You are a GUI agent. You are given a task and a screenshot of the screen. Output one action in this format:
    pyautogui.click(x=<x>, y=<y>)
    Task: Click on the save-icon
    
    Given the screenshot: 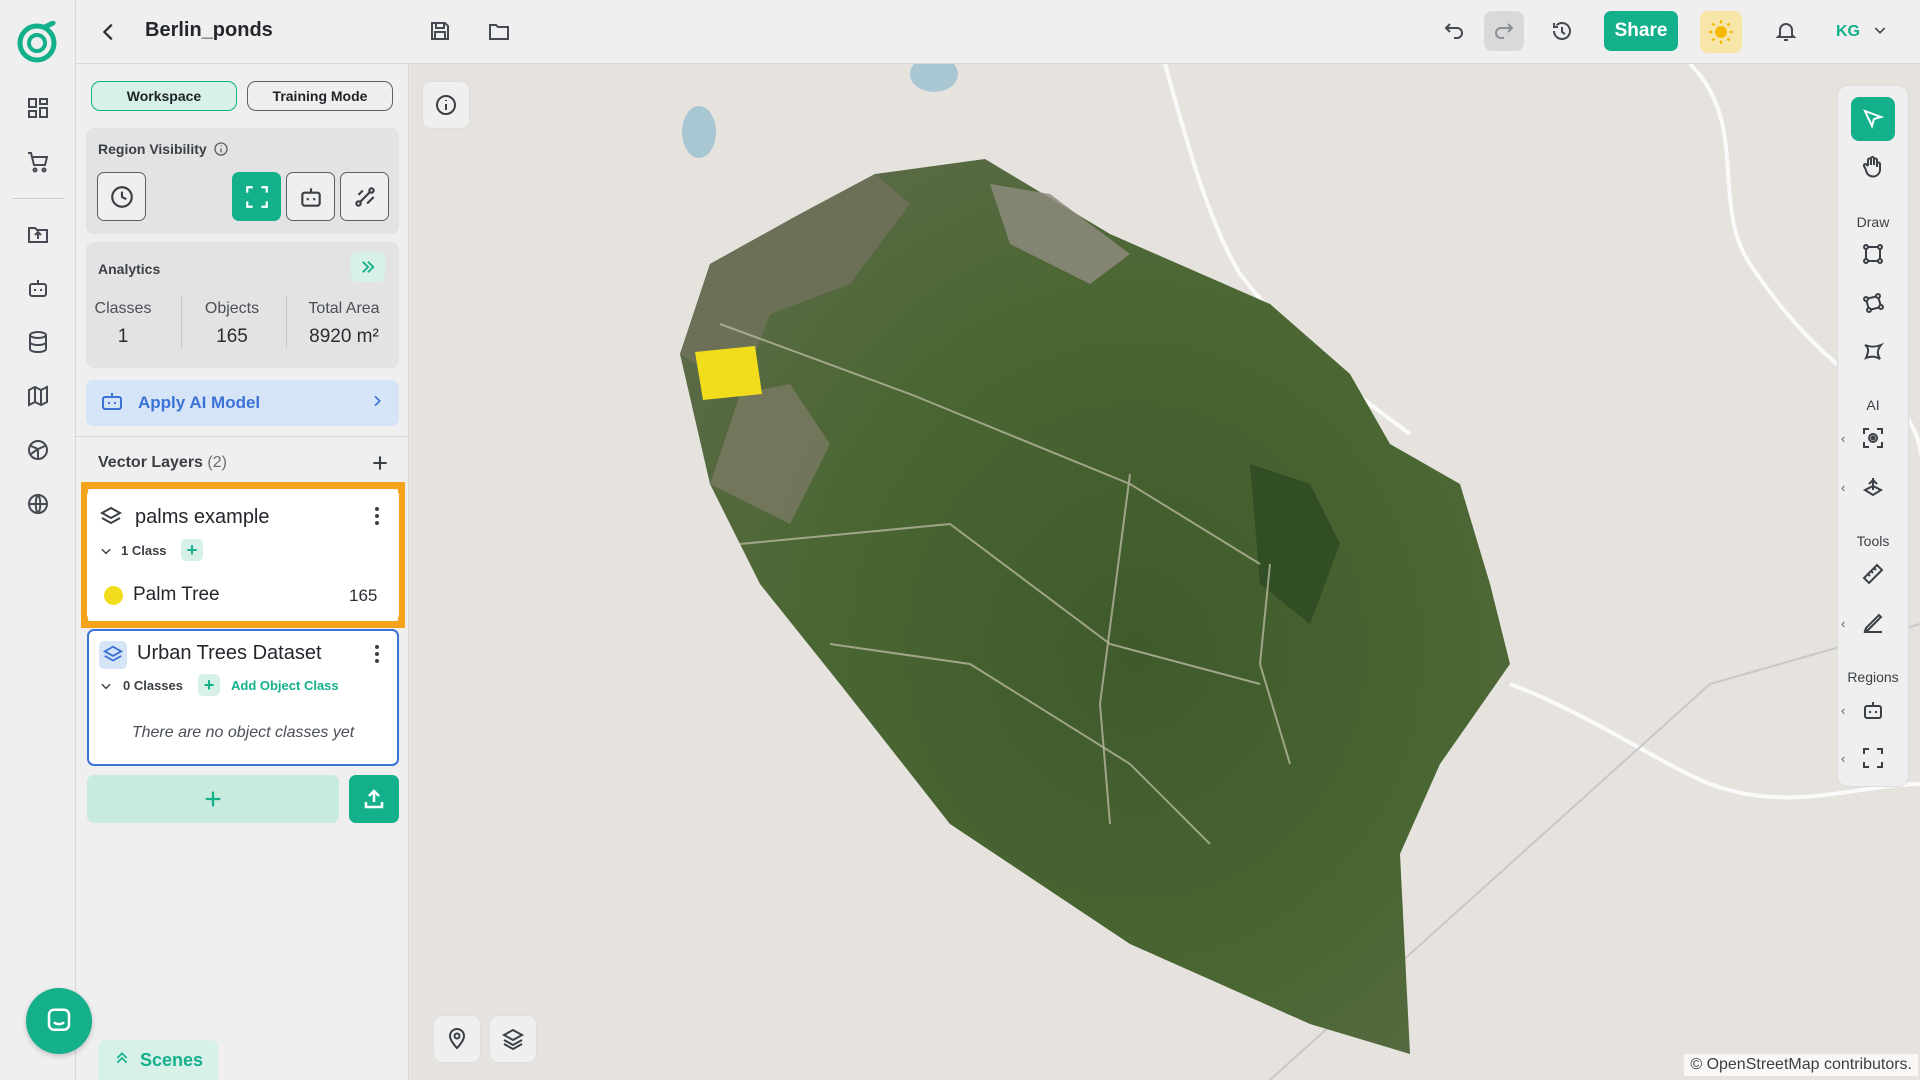 What is the action you would take?
    pyautogui.click(x=440, y=31)
    